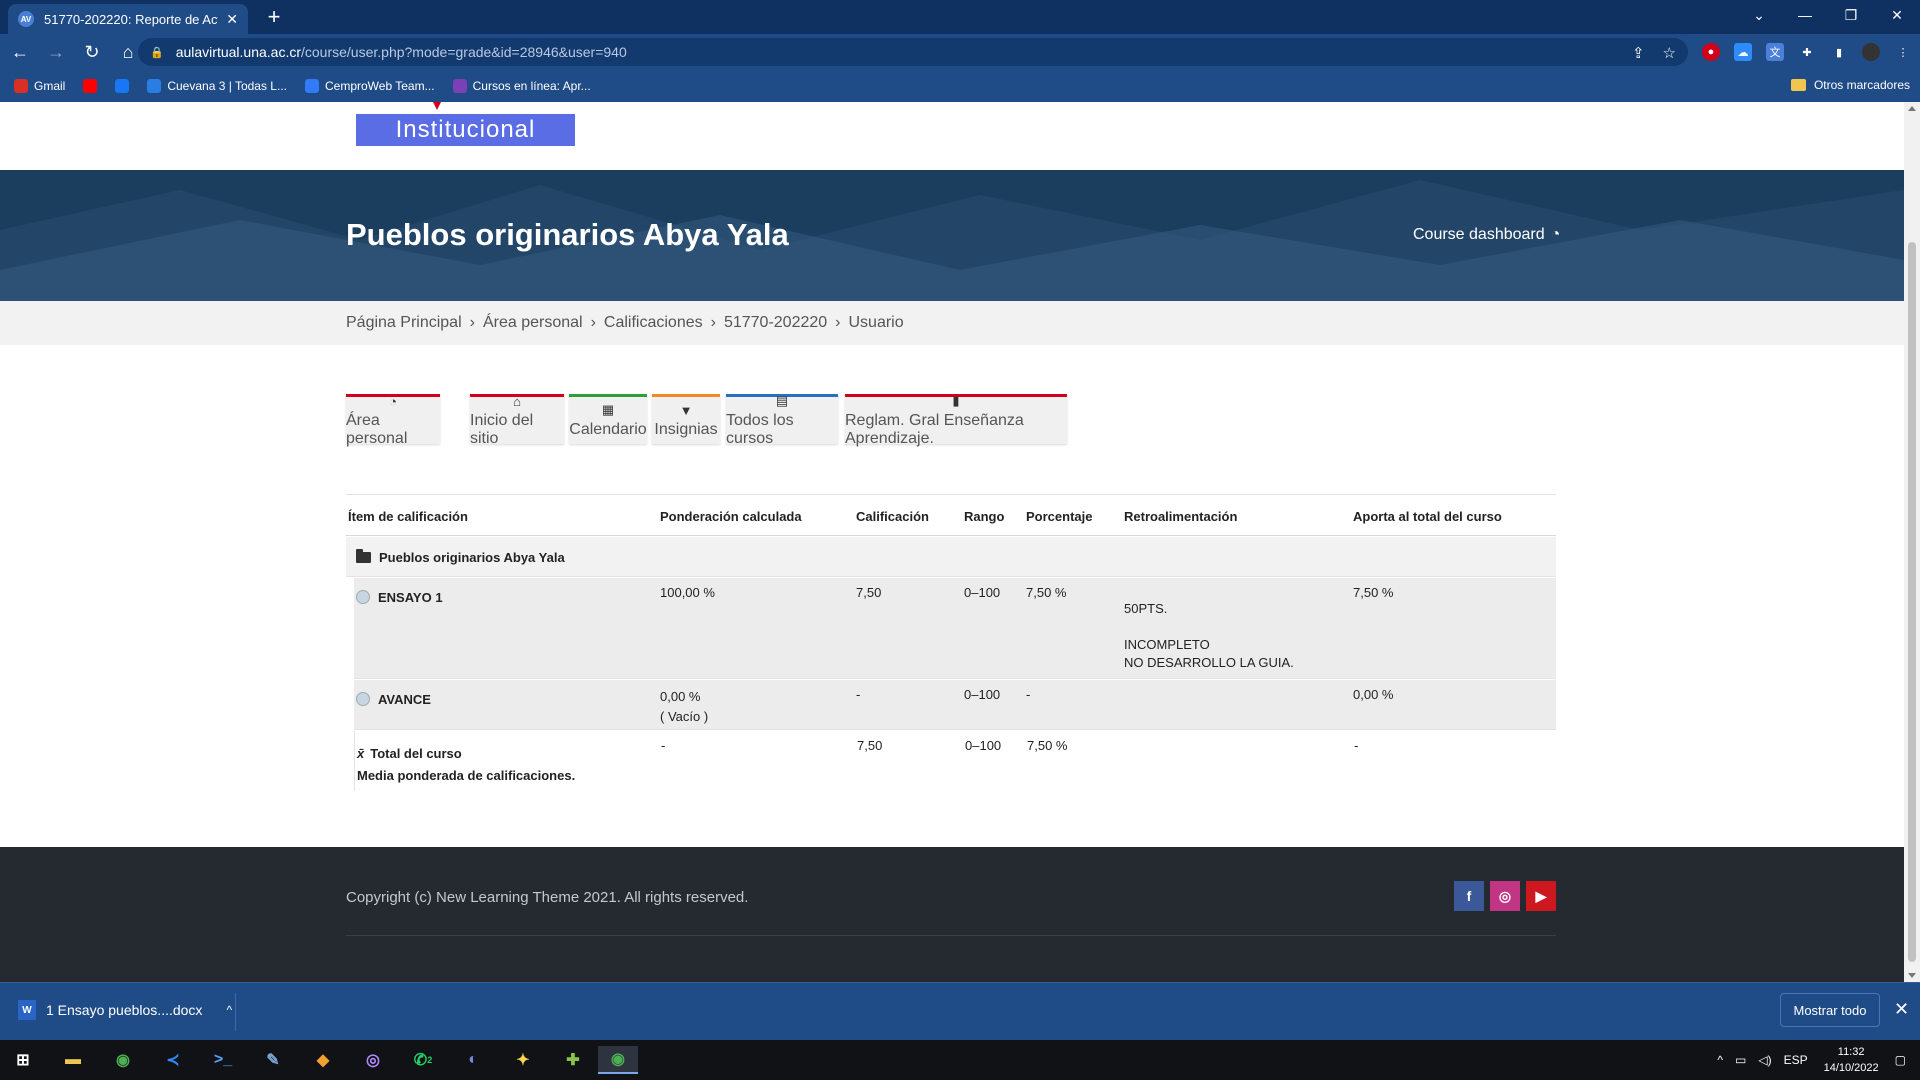  I want to click on terminal-icon: >_, so click(223, 1060).